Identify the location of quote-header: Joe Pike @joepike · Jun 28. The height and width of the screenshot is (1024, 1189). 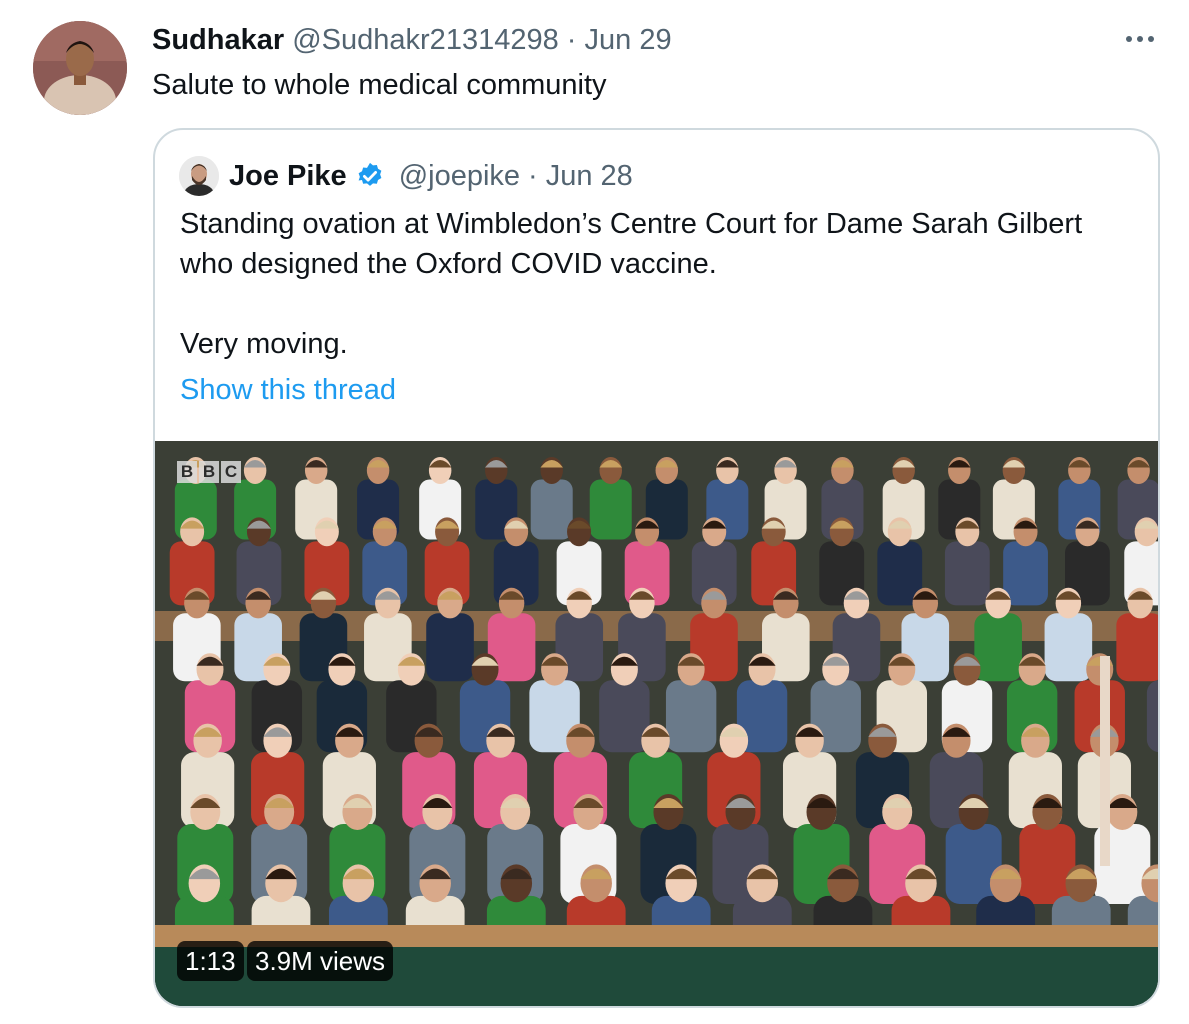
(406, 176).